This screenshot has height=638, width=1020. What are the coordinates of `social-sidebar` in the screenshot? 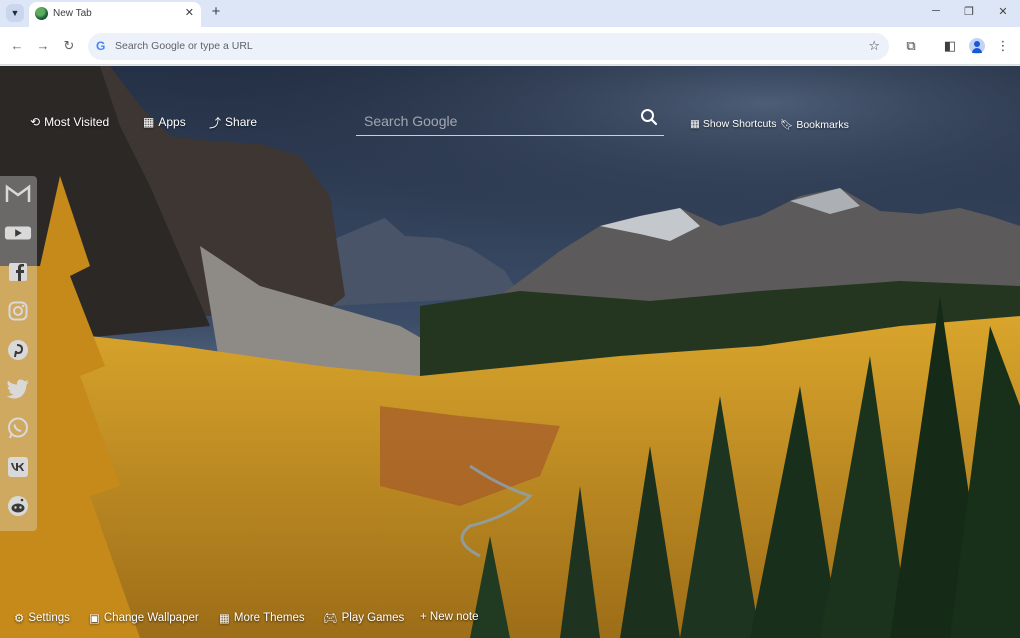 It's located at (18, 353).